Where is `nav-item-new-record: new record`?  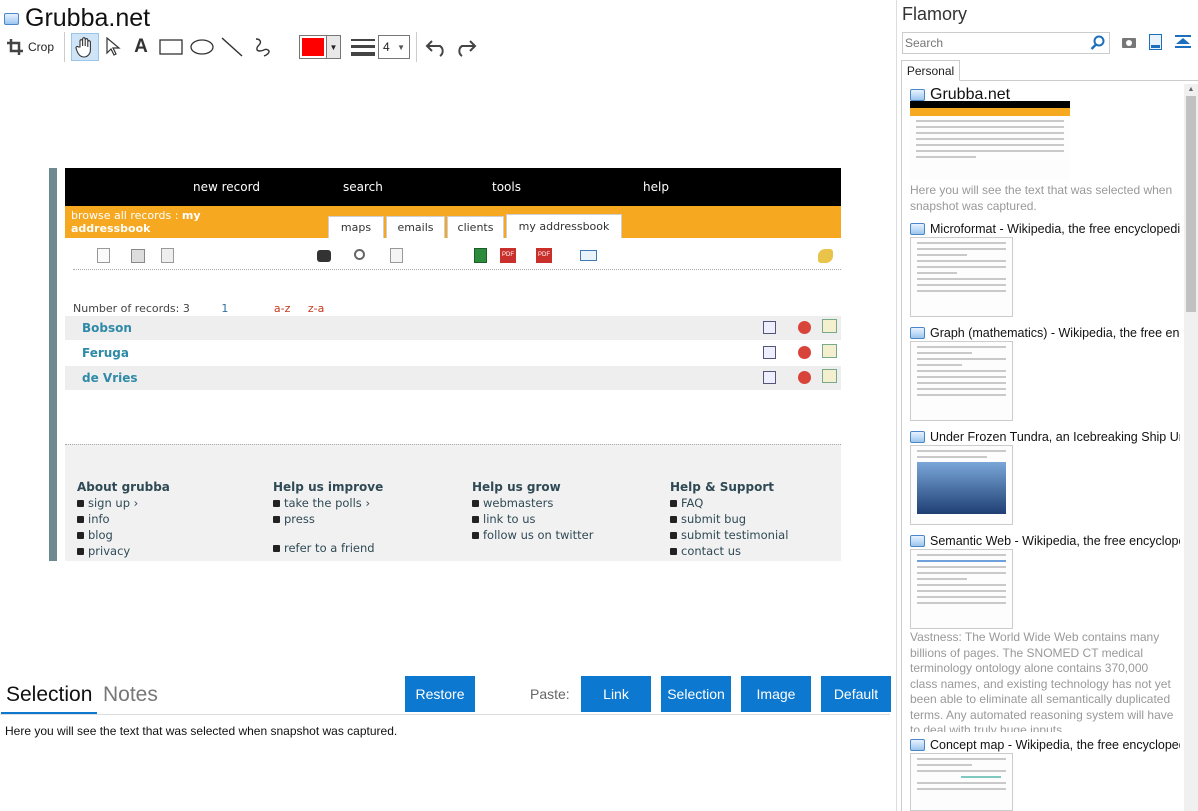 nav-item-new-record: new record is located at coordinates (226, 187).